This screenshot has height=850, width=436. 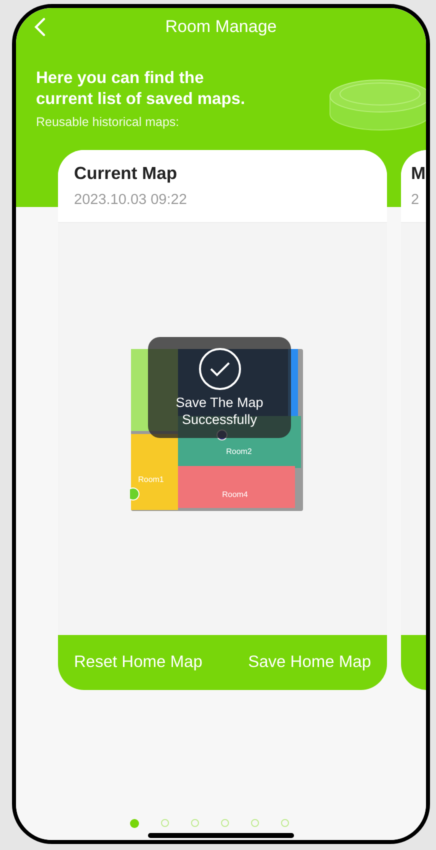 I want to click on checkmark-icon, so click(x=220, y=369).